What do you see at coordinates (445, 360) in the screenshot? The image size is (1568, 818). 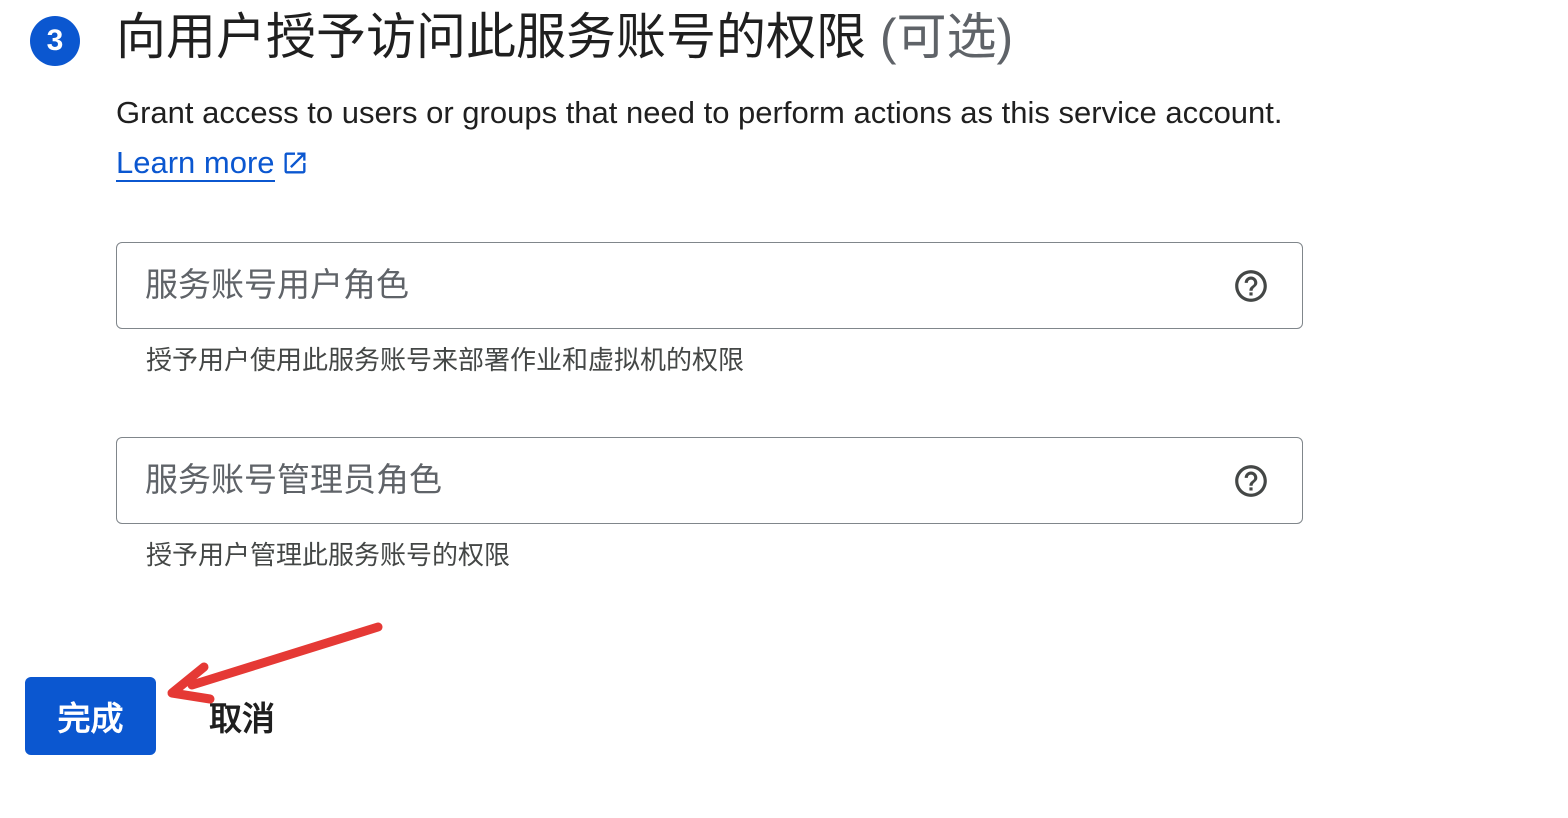 I see `user-role-hint: 授予用户使用此服务账号来部署作业和虚拟机的权限` at bounding box center [445, 360].